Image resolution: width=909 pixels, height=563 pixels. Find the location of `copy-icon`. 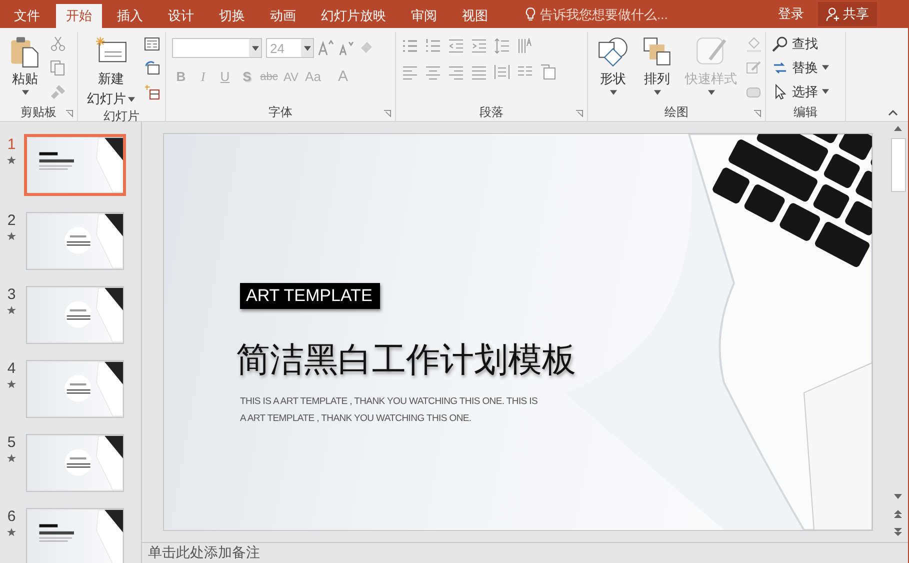

copy-icon is located at coordinates (58, 68).